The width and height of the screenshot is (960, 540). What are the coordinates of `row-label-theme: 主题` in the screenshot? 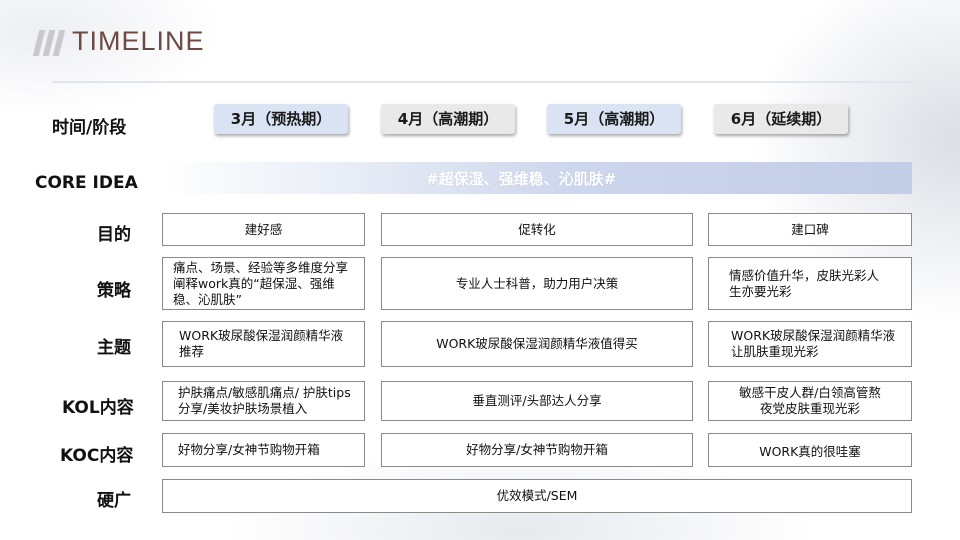 It's located at (114, 348).